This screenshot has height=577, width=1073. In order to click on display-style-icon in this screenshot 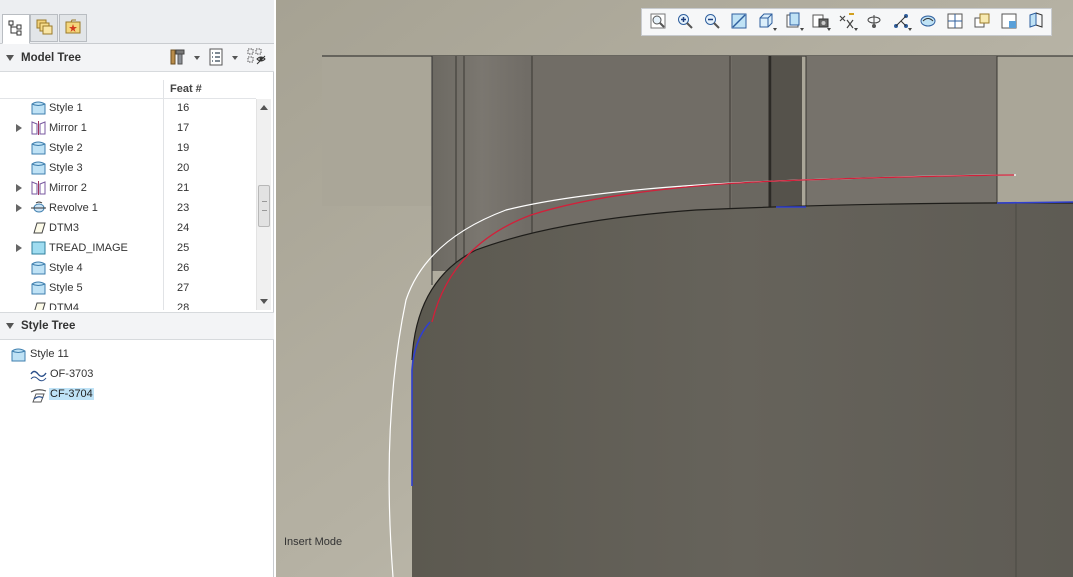, I will do `click(766, 22)`.